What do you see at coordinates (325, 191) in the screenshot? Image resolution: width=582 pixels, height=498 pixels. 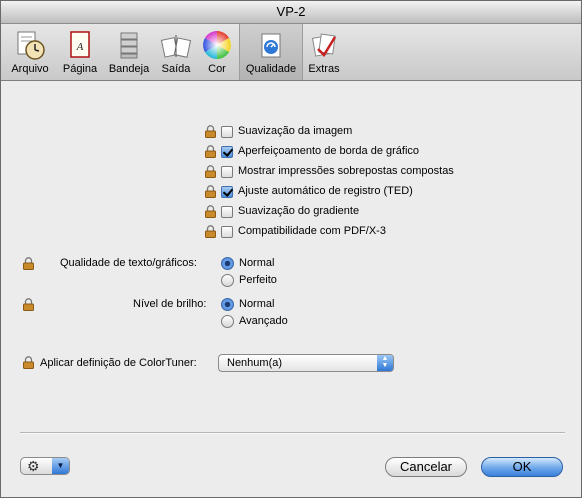 I see `option-label: Ajuste automático de registro (TED)` at bounding box center [325, 191].